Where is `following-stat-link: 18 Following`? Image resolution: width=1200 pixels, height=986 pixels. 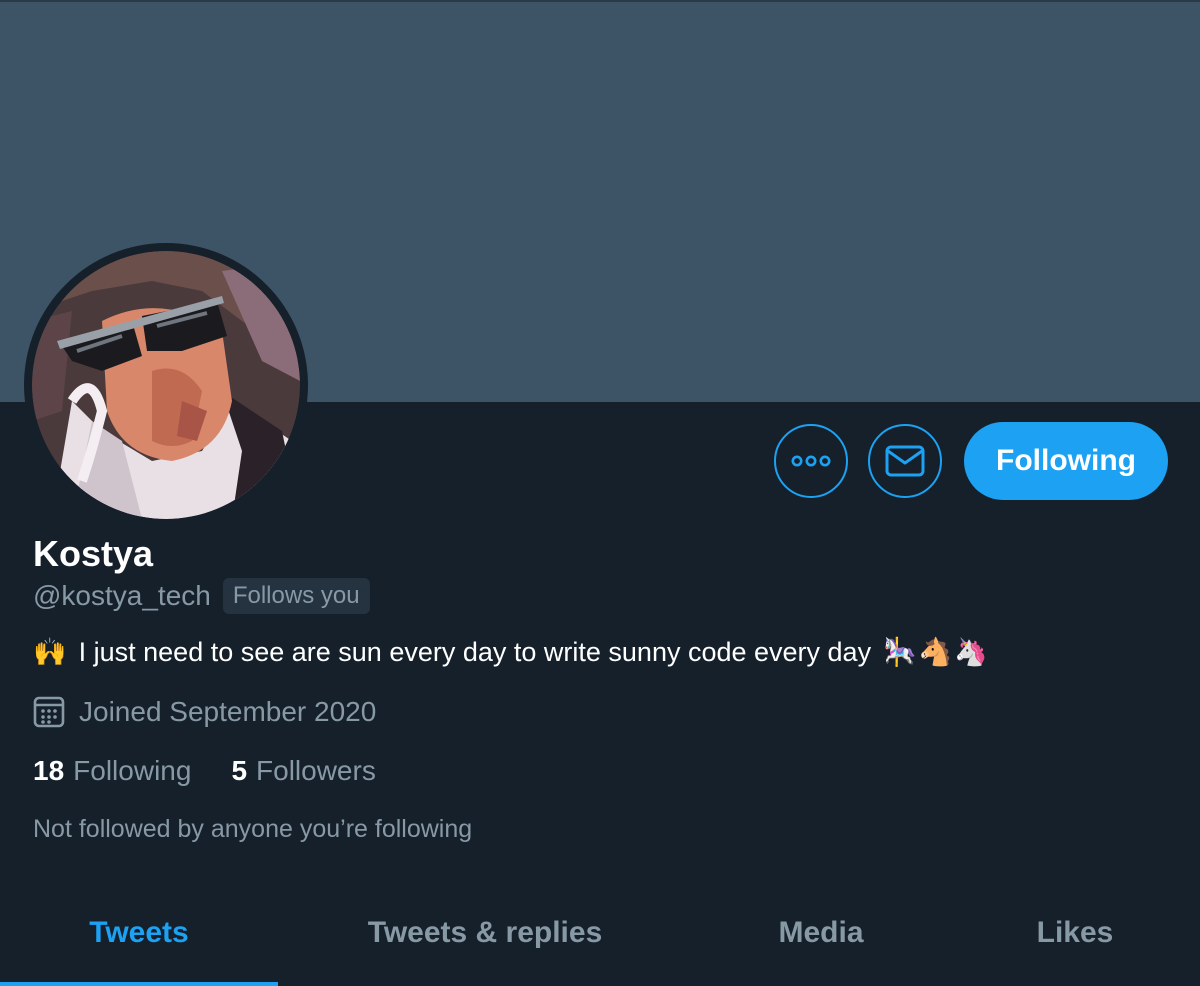 following-stat-link: 18 Following is located at coordinates (112, 771).